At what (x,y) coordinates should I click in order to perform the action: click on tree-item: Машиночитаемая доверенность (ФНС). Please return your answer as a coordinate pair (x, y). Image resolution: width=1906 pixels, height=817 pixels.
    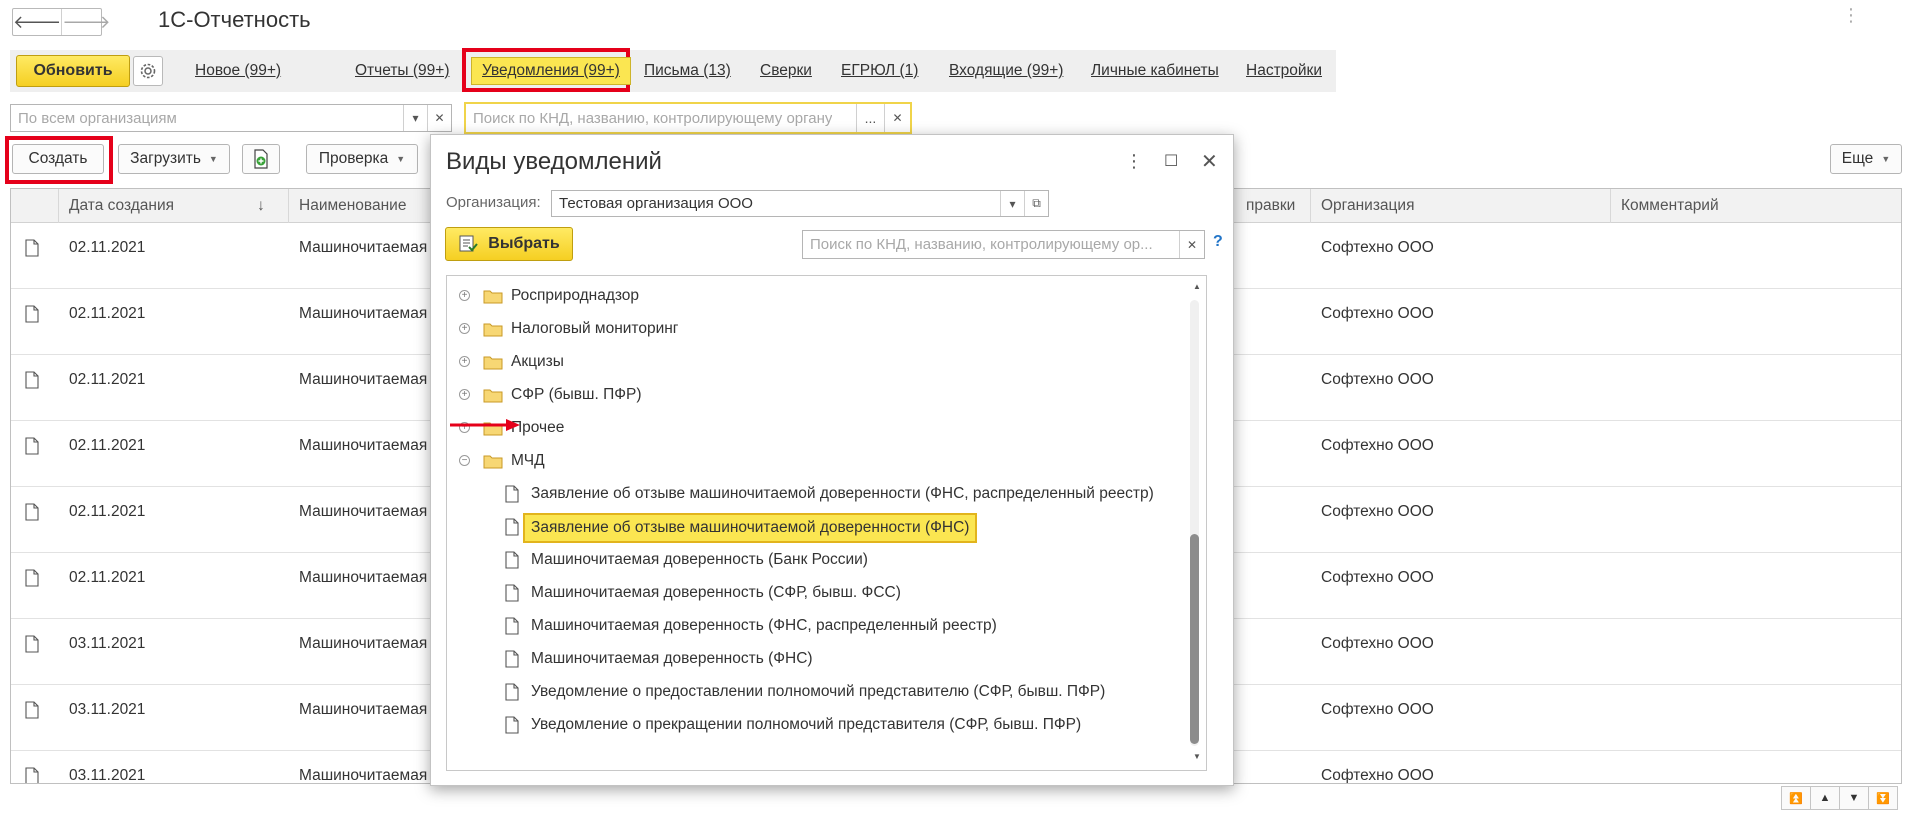
    Looking at the image, I should click on (826, 659).